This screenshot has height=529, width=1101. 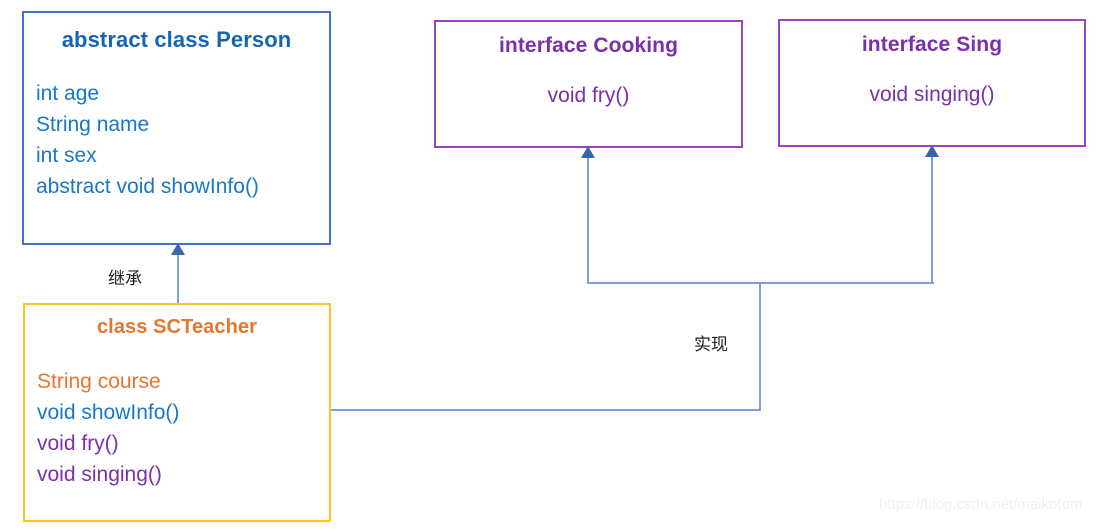 What do you see at coordinates (99, 474) in the screenshot?
I see `member-void-singing: void singing()` at bounding box center [99, 474].